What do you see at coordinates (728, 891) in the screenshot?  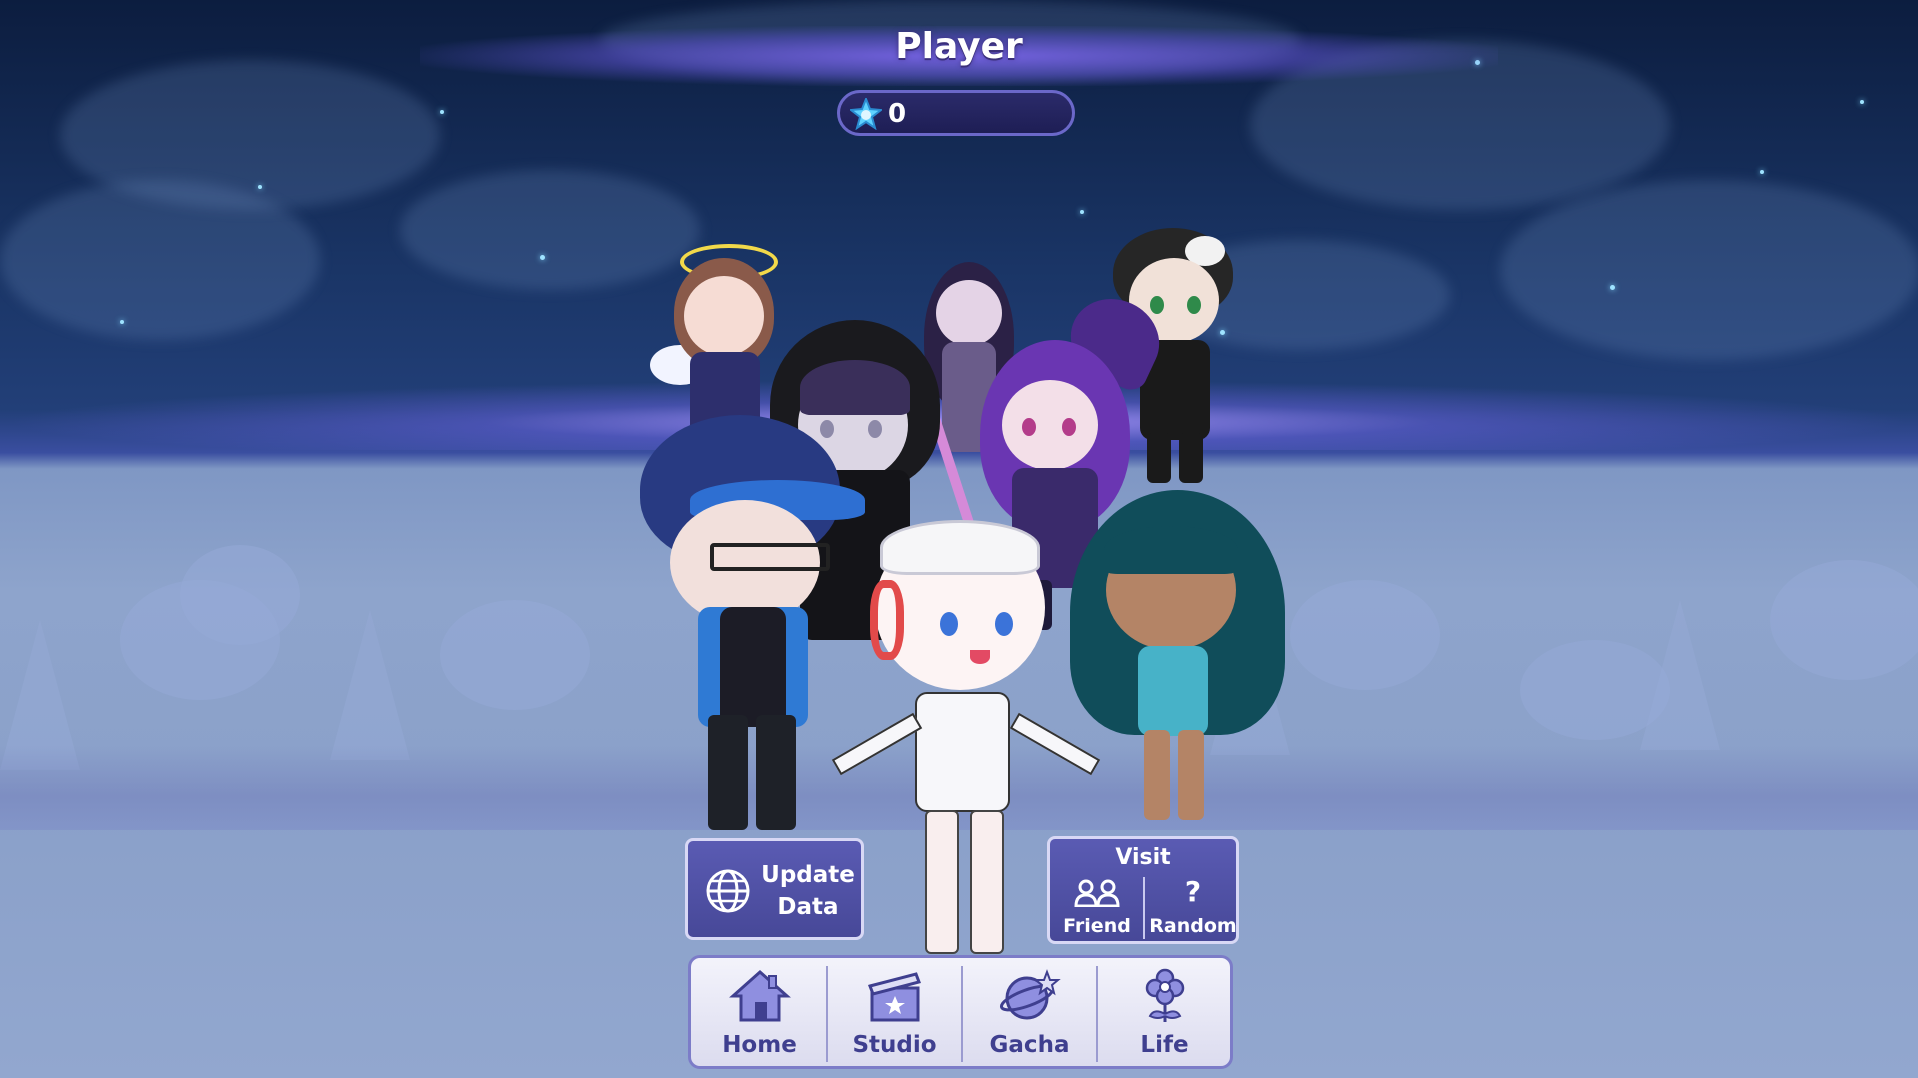 I see `globe-icon` at bounding box center [728, 891].